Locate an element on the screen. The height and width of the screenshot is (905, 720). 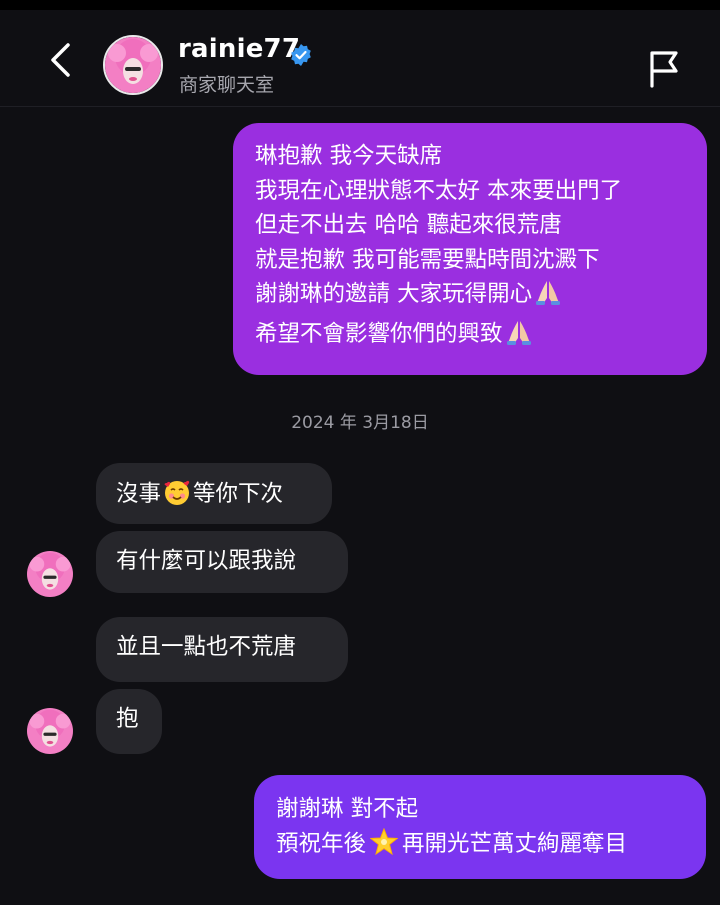
message-line: 謝謝琳的邀請 大家玩得開心 is located at coordinates (472, 297).